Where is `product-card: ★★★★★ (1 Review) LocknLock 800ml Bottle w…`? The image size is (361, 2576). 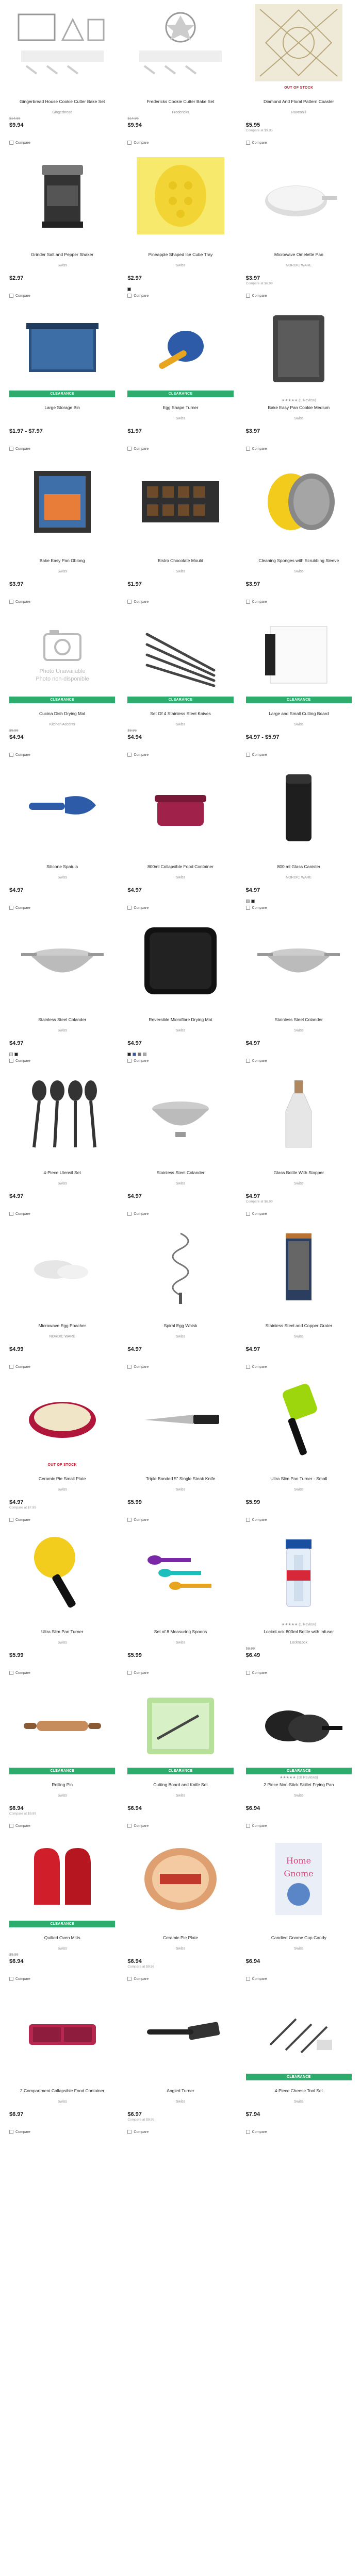
product-card: ★★★★★ (1 Review) LocknLock 800ml Bottle w… is located at coordinates (298, 1606).